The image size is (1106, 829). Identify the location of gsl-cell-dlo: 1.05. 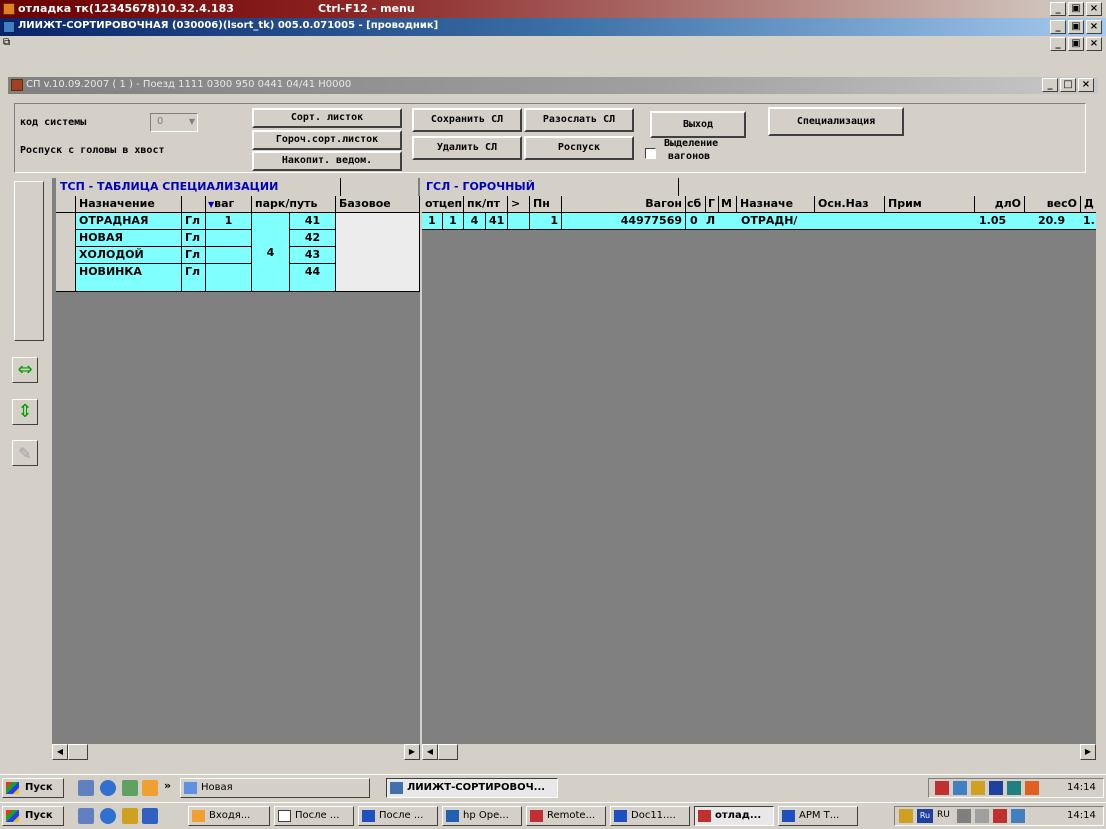
(992, 220).